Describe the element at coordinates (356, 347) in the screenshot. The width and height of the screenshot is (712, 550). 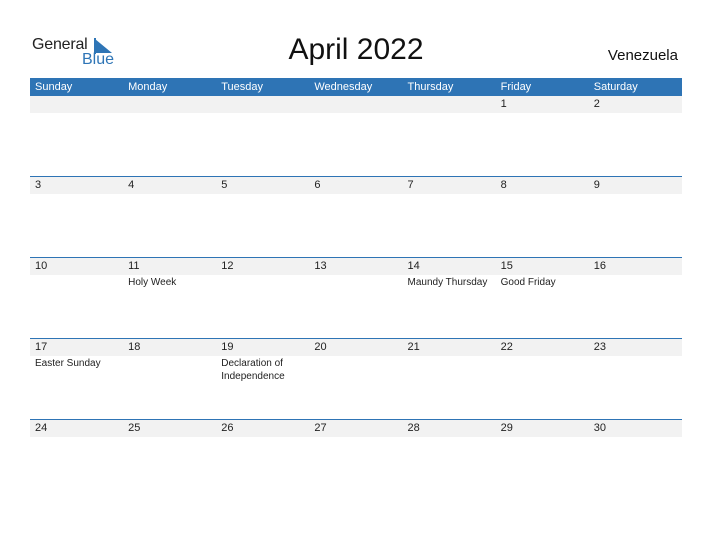
I see `day-number: 20` at that location.